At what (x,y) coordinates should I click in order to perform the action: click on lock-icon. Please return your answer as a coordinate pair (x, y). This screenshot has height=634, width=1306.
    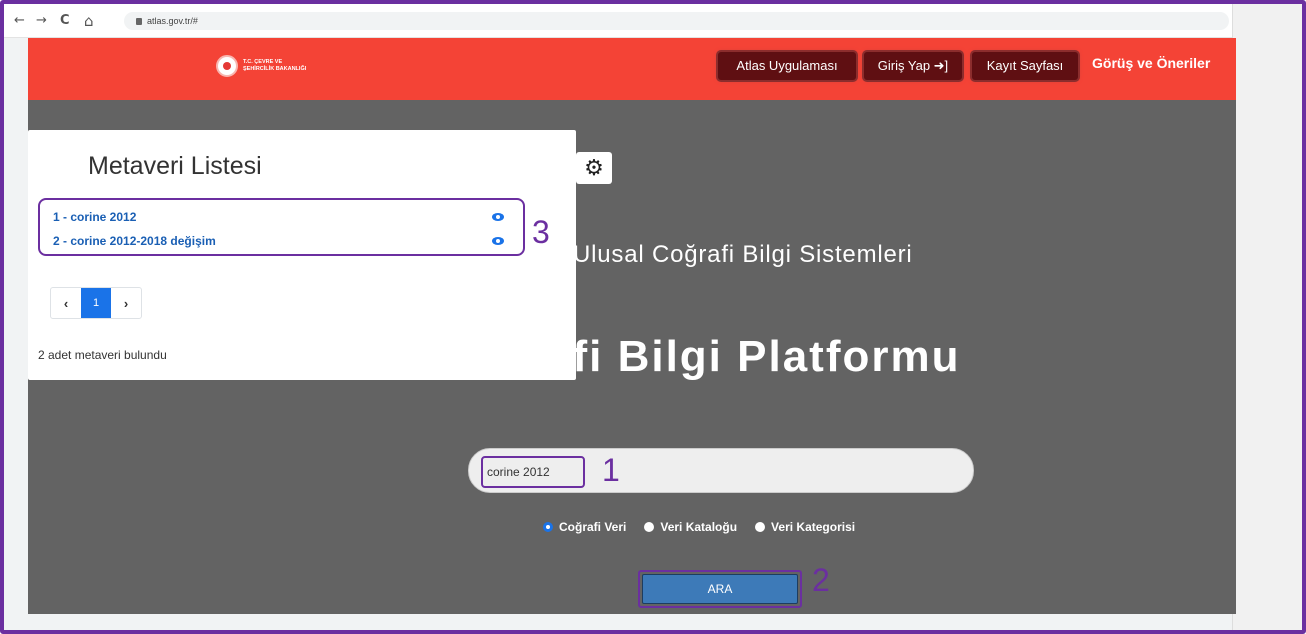
    Looking at the image, I should click on (139, 21).